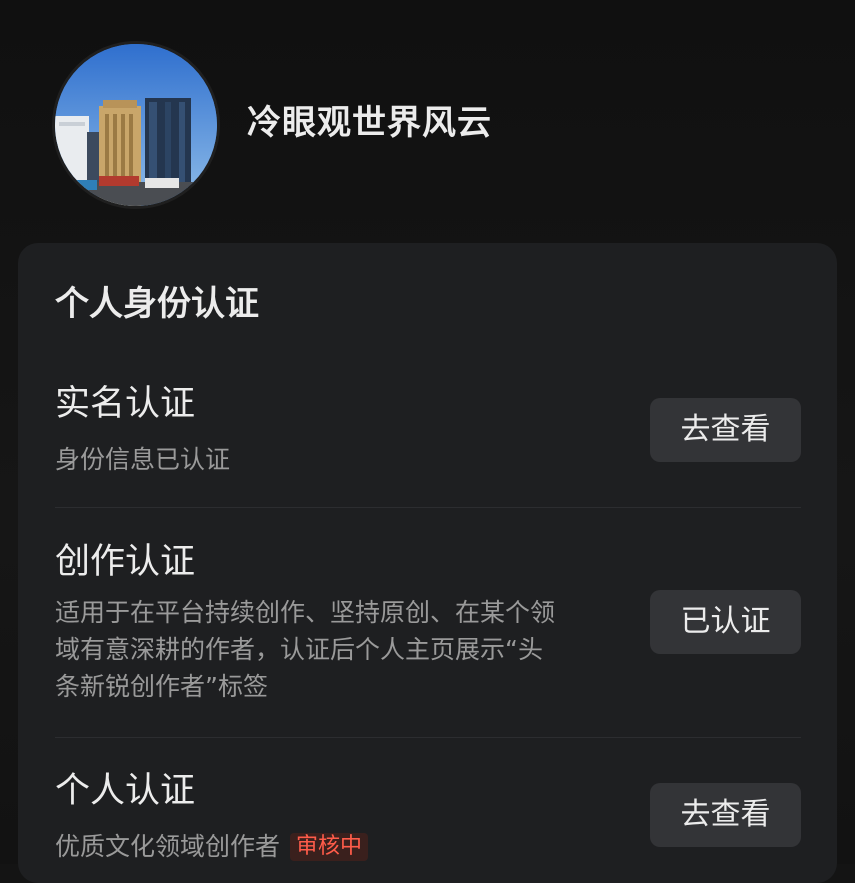 The width and height of the screenshot is (855, 883). I want to click on real-name-description: 身份信息已认证, so click(143, 459).